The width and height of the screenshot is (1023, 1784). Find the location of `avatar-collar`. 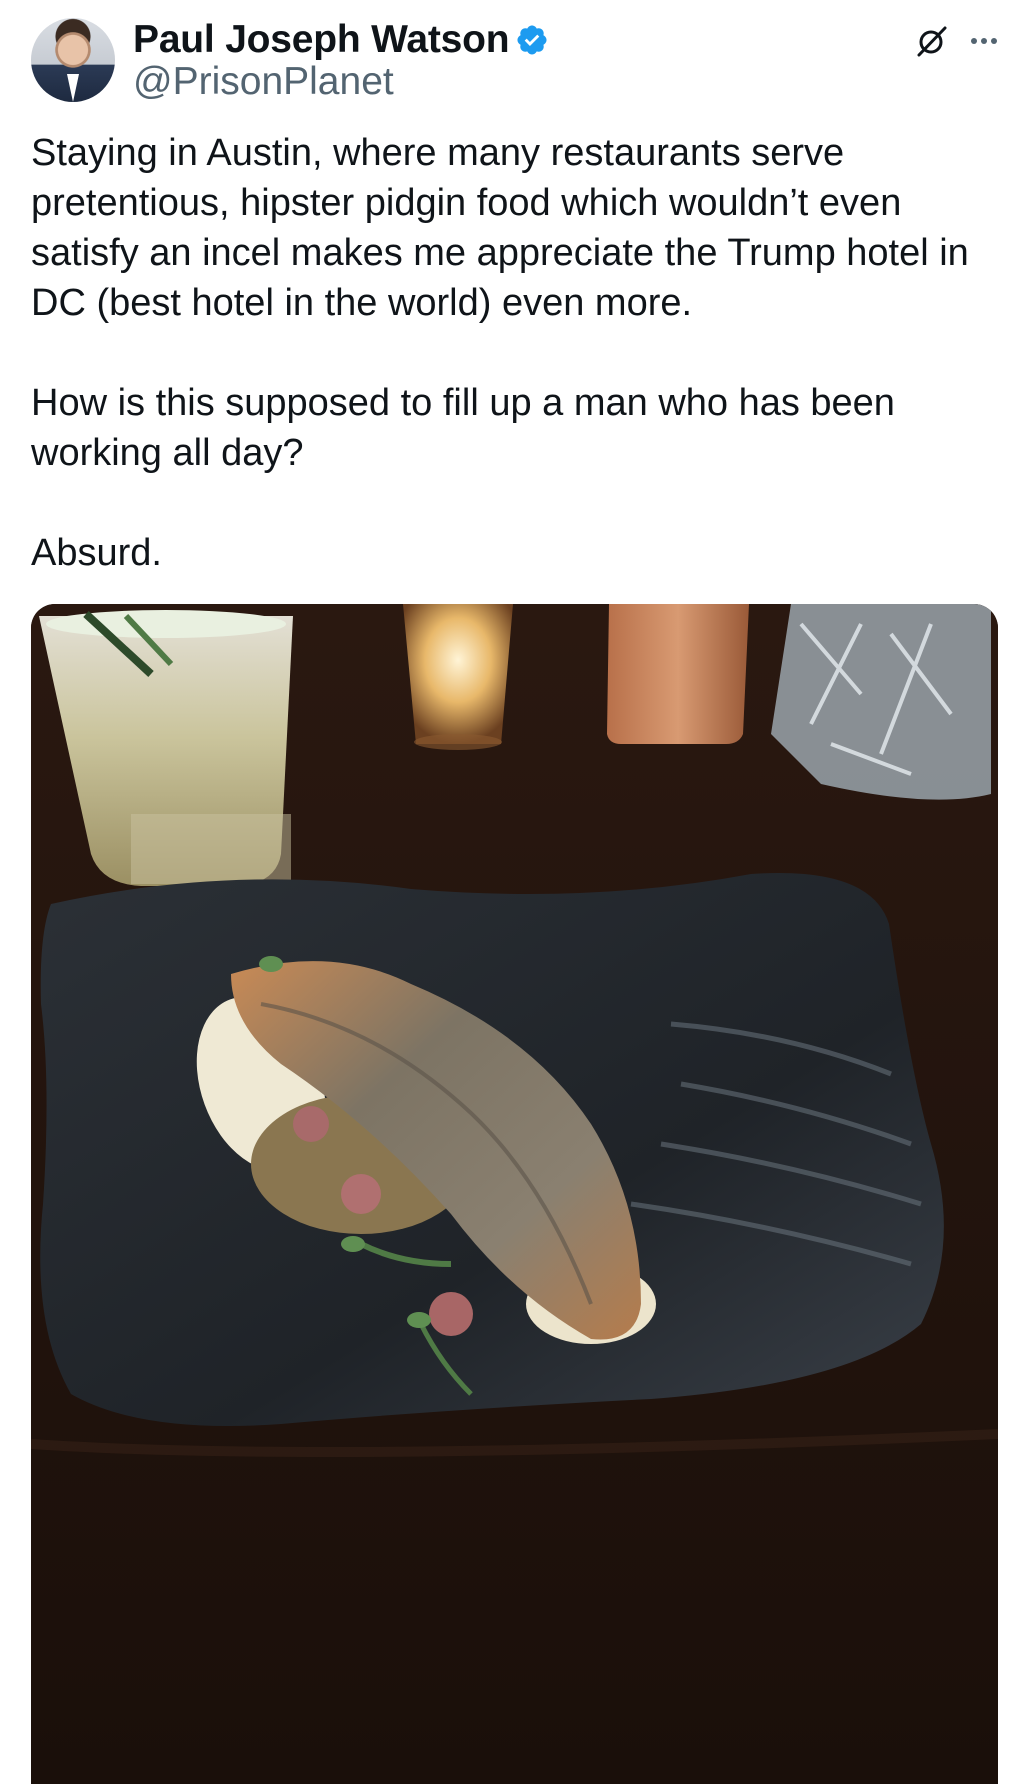

avatar-collar is located at coordinates (73, 88).